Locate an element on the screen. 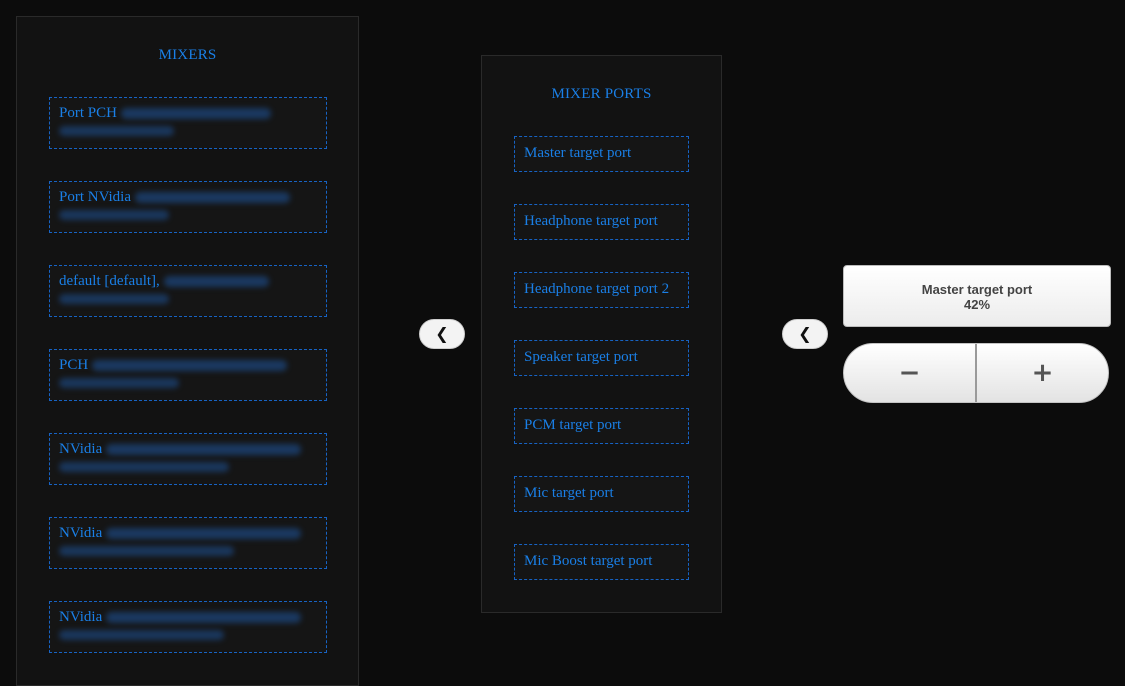 Image resolution: width=1125 pixels, height=686 pixels. volume-display: Master target port 42% is located at coordinates (977, 296).